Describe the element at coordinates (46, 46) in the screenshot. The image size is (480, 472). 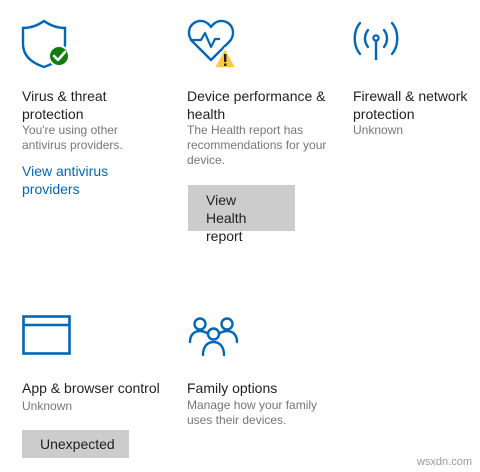
I see `shield-check-icon` at that location.